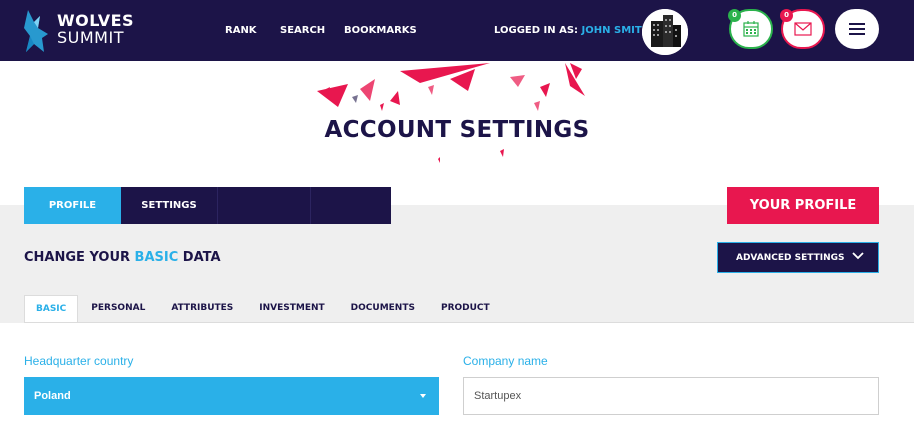 This screenshot has width=914, height=437. I want to click on user-name: JOHN SMITH, so click(616, 30).